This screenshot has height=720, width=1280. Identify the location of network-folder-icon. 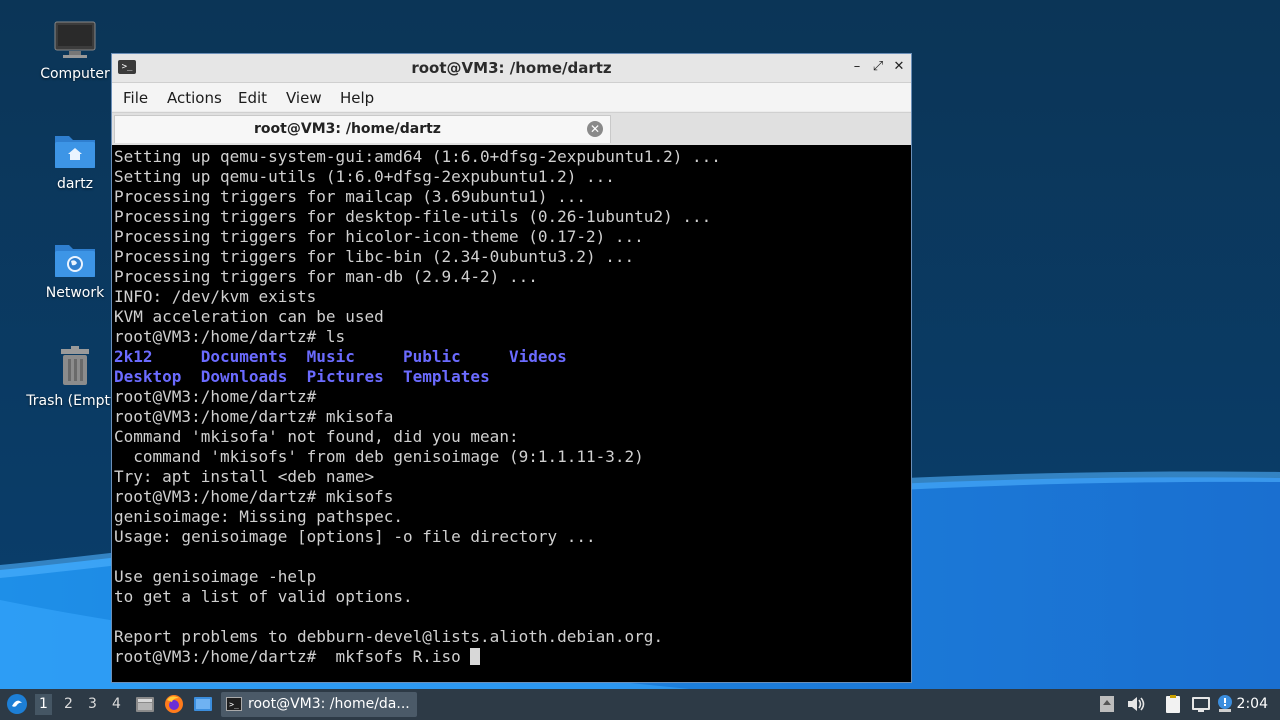
(75, 261).